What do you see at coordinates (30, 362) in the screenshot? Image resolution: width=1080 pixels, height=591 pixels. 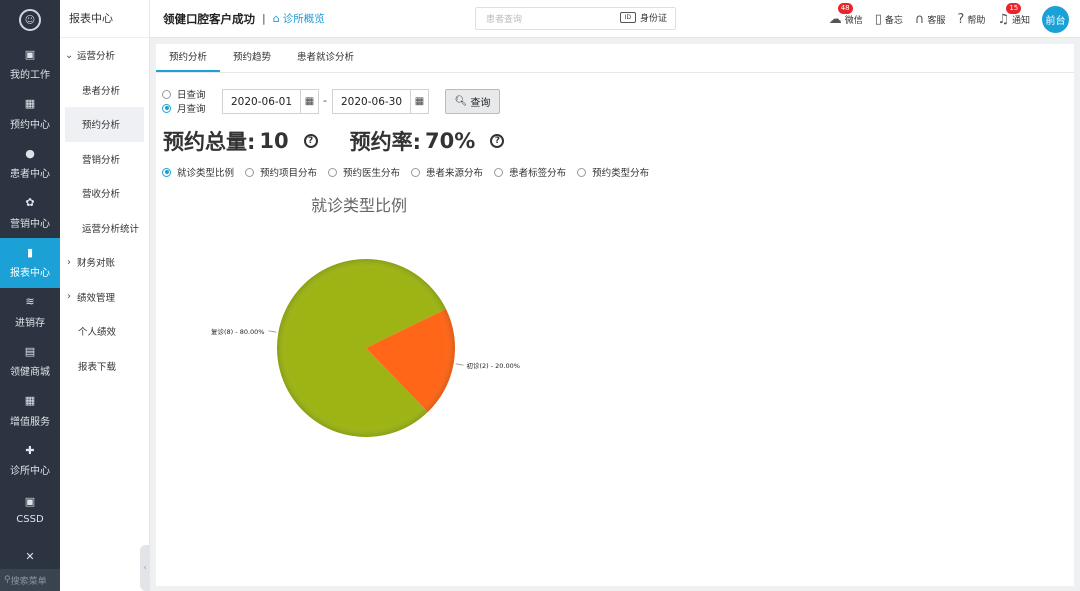 I see `rail-item-6: ▤ 领健商城` at bounding box center [30, 362].